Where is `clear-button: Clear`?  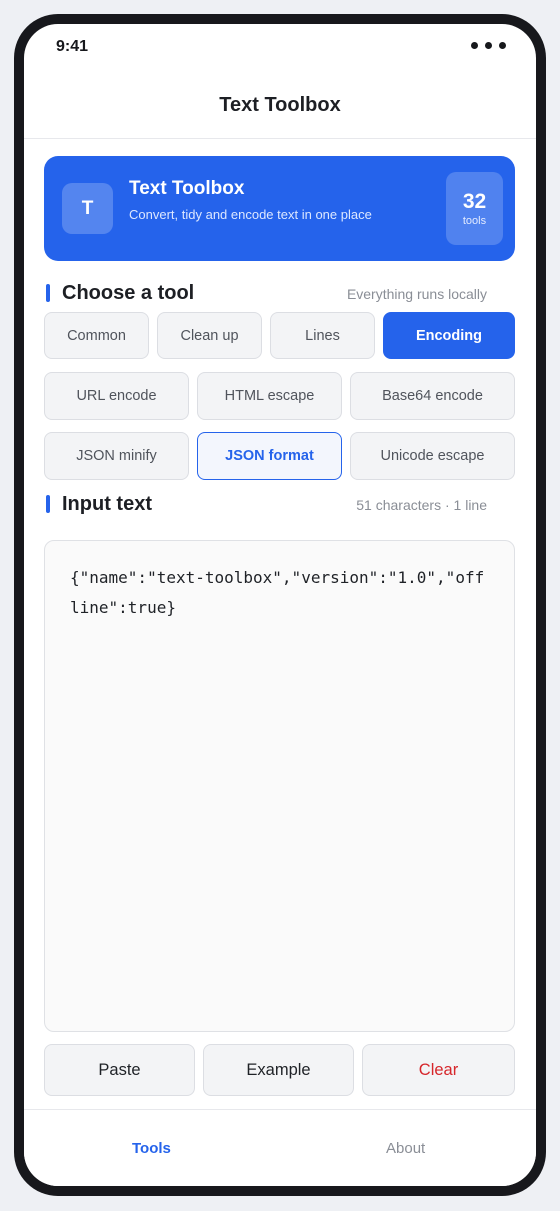
clear-button: Clear is located at coordinates (438, 1070).